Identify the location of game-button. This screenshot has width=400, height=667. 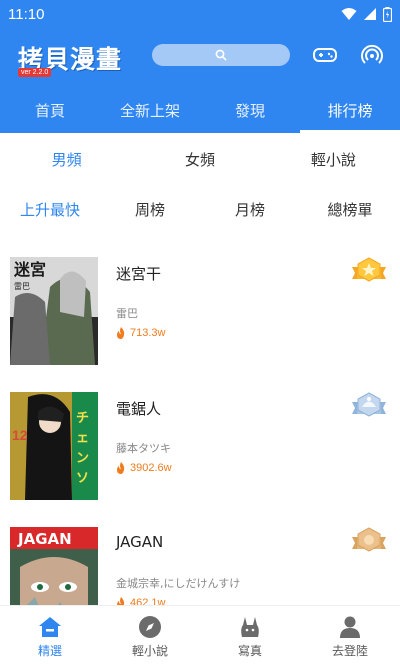
(325, 55).